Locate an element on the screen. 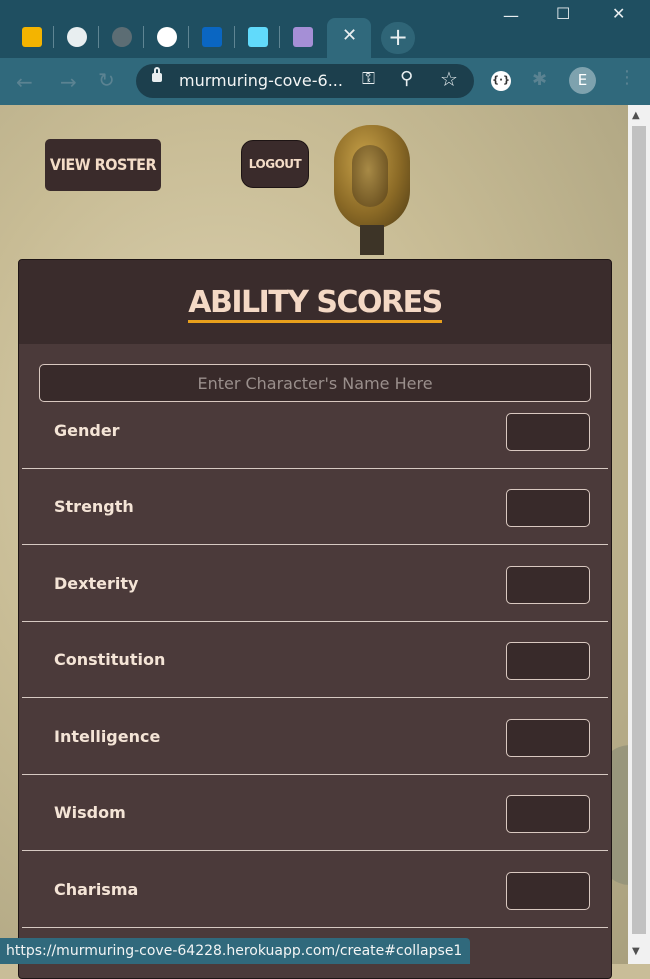 This screenshot has width=650, height=979. ability-row: Dexterity is located at coordinates (315, 604).